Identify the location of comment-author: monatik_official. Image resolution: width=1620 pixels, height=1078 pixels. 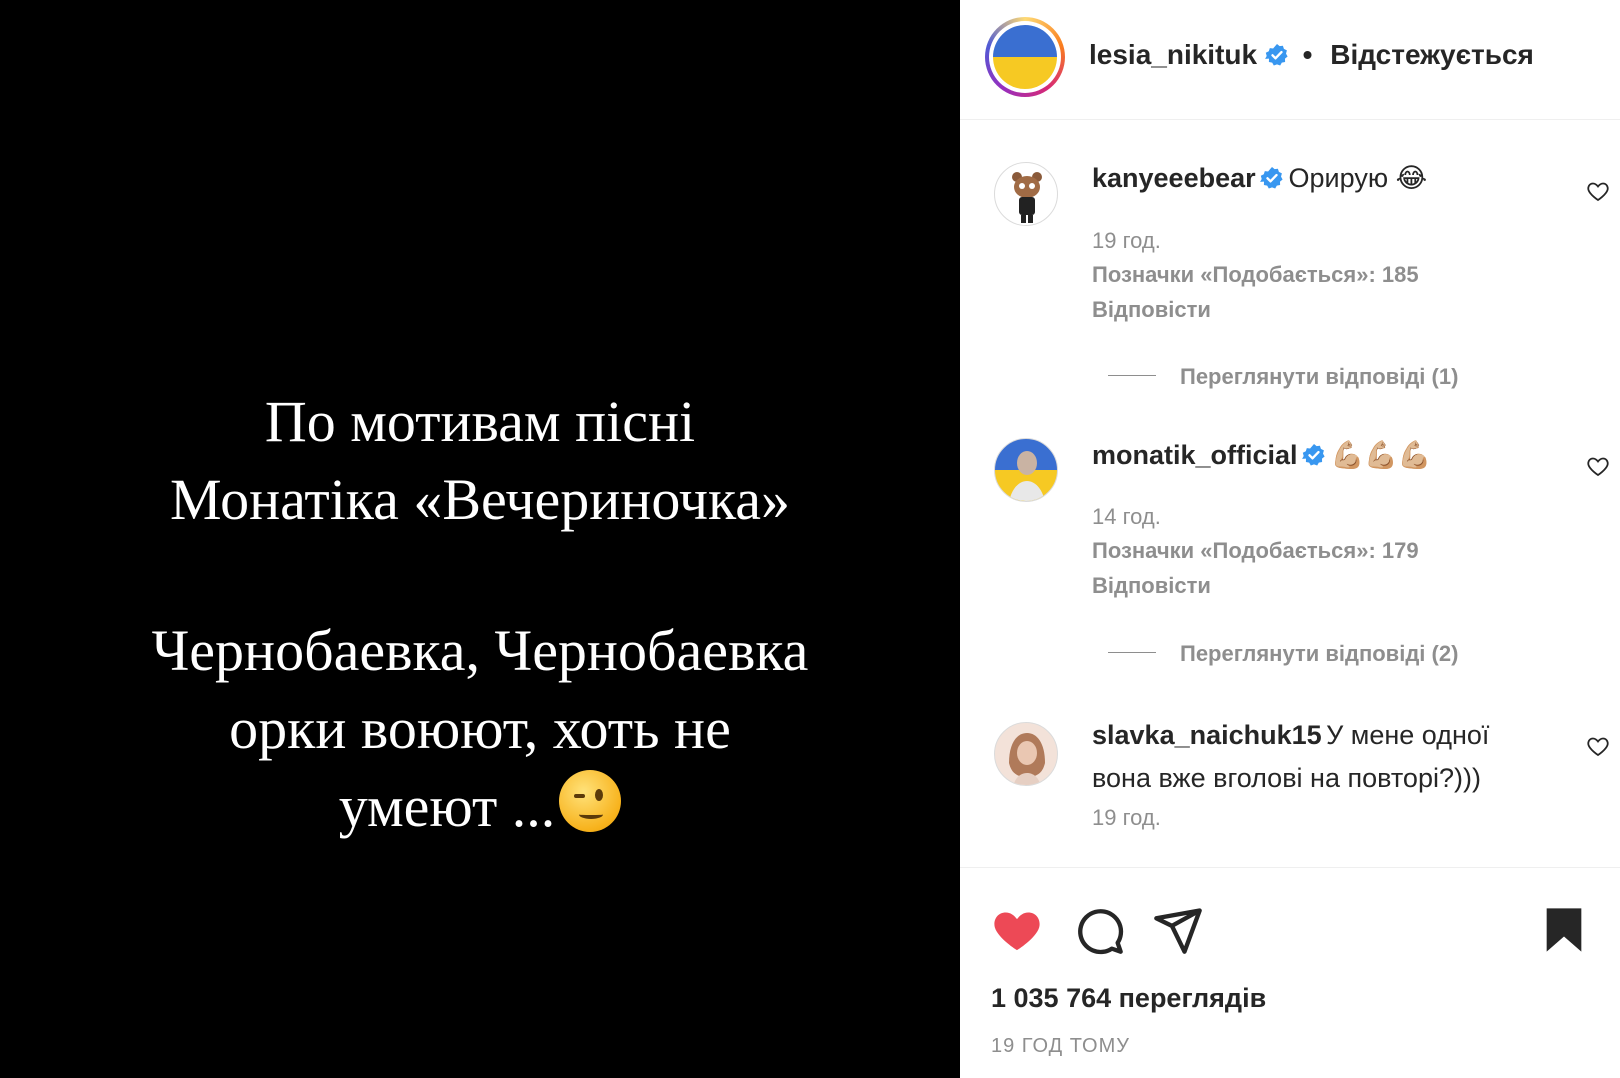
(1195, 455).